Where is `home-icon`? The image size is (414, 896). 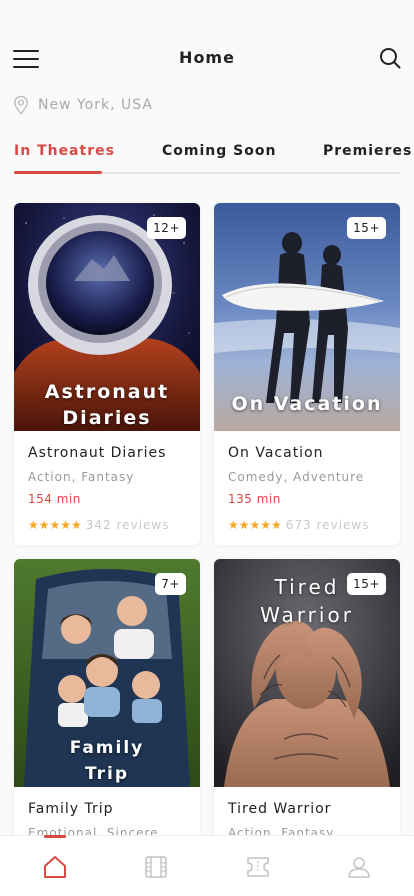 home-icon is located at coordinates (55, 867).